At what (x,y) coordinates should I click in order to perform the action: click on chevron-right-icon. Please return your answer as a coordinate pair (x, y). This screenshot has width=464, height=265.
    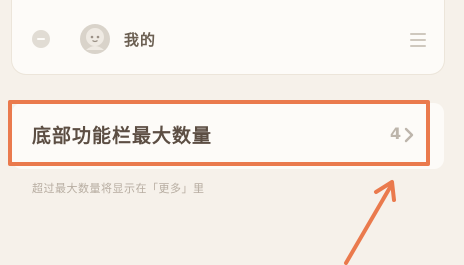
    Looking at the image, I should click on (409, 135).